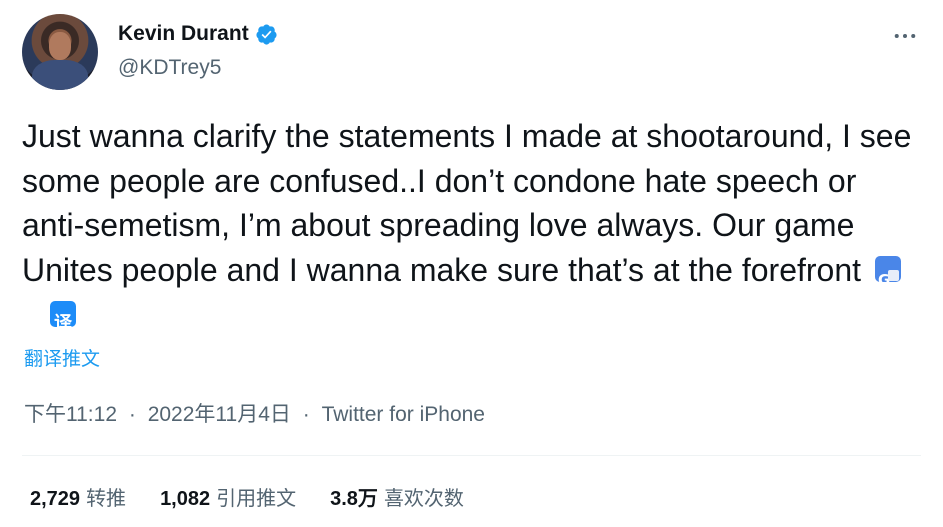 This screenshot has height=527, width=943. I want to click on avatar, so click(60, 52).